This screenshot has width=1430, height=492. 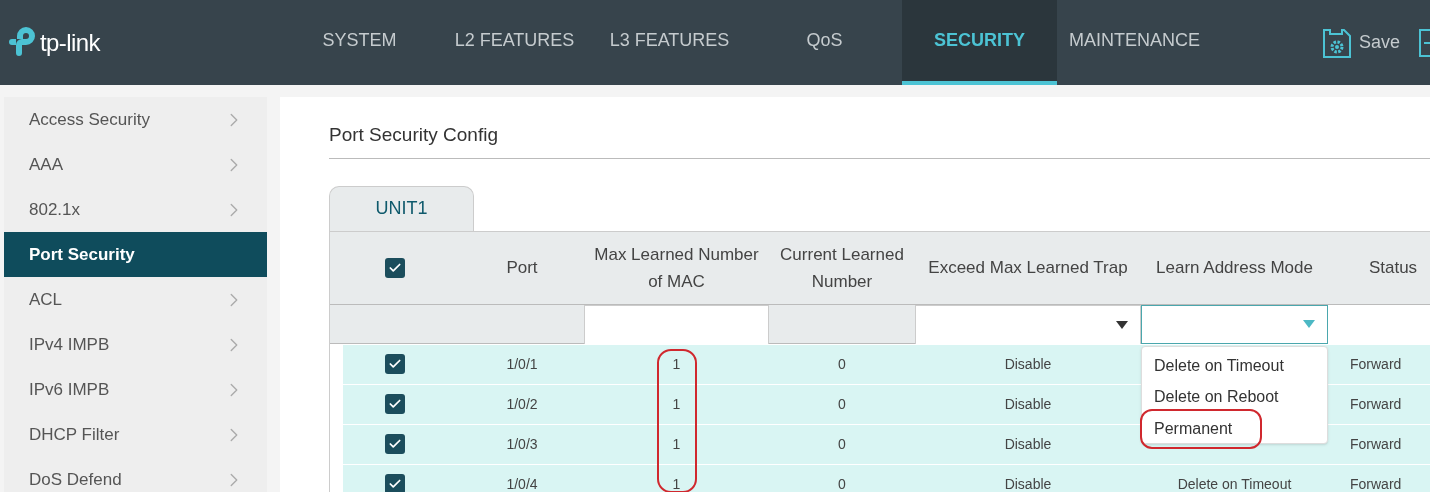 I want to click on column-header: Port, so click(x=522, y=268).